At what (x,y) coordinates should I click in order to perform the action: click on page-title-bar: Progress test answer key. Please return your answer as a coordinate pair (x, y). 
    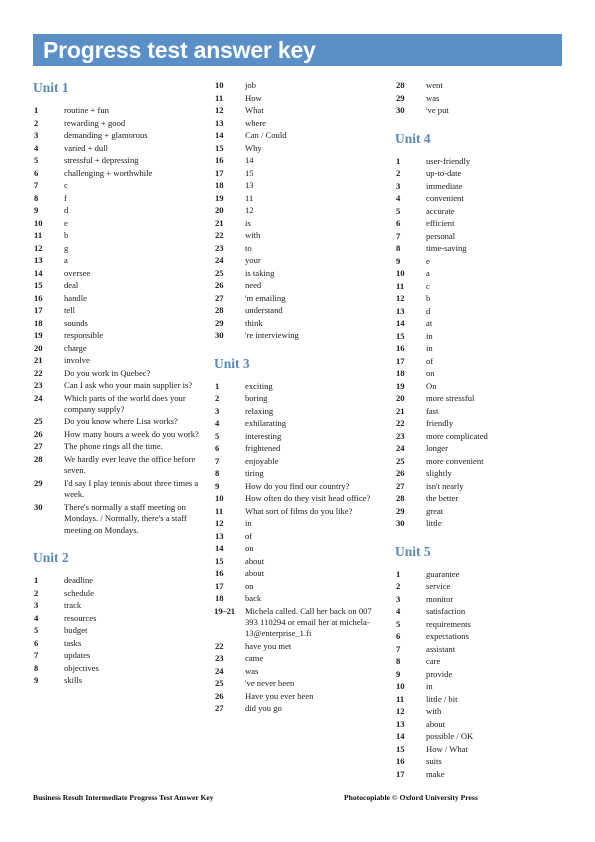
    Looking at the image, I should click on (297, 50).